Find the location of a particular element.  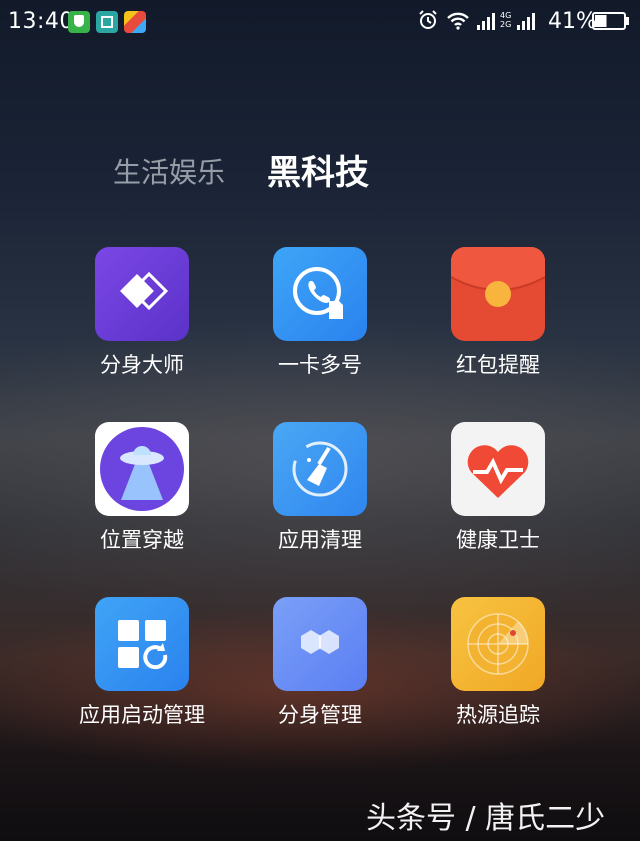

battery-percent: 41% is located at coordinates (572, 21).